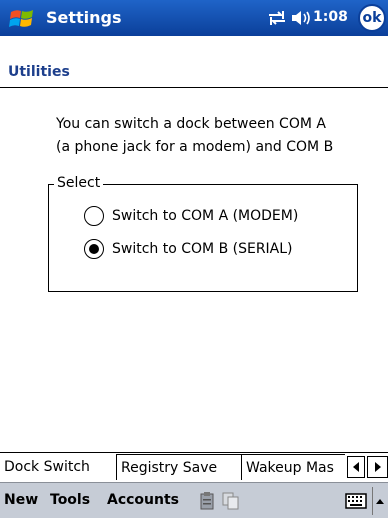 This screenshot has width=388, height=518. I want to click on select-group-legend: Select, so click(79, 183).